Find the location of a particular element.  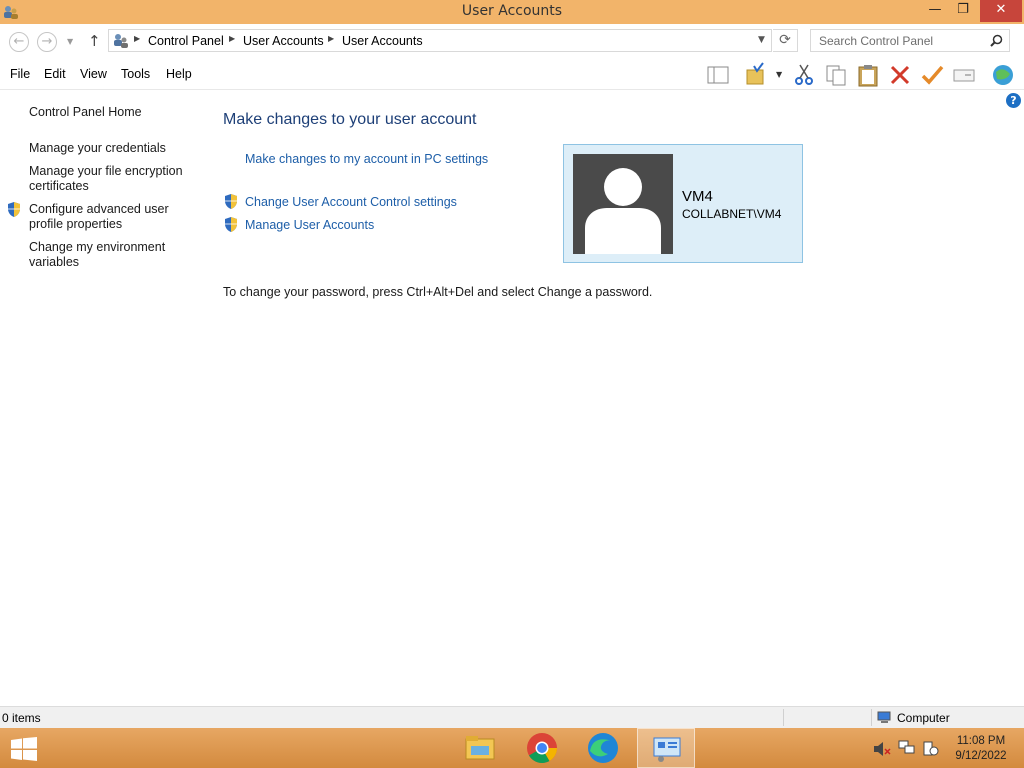

clock-time: 11:08 PM is located at coordinates (981, 741).